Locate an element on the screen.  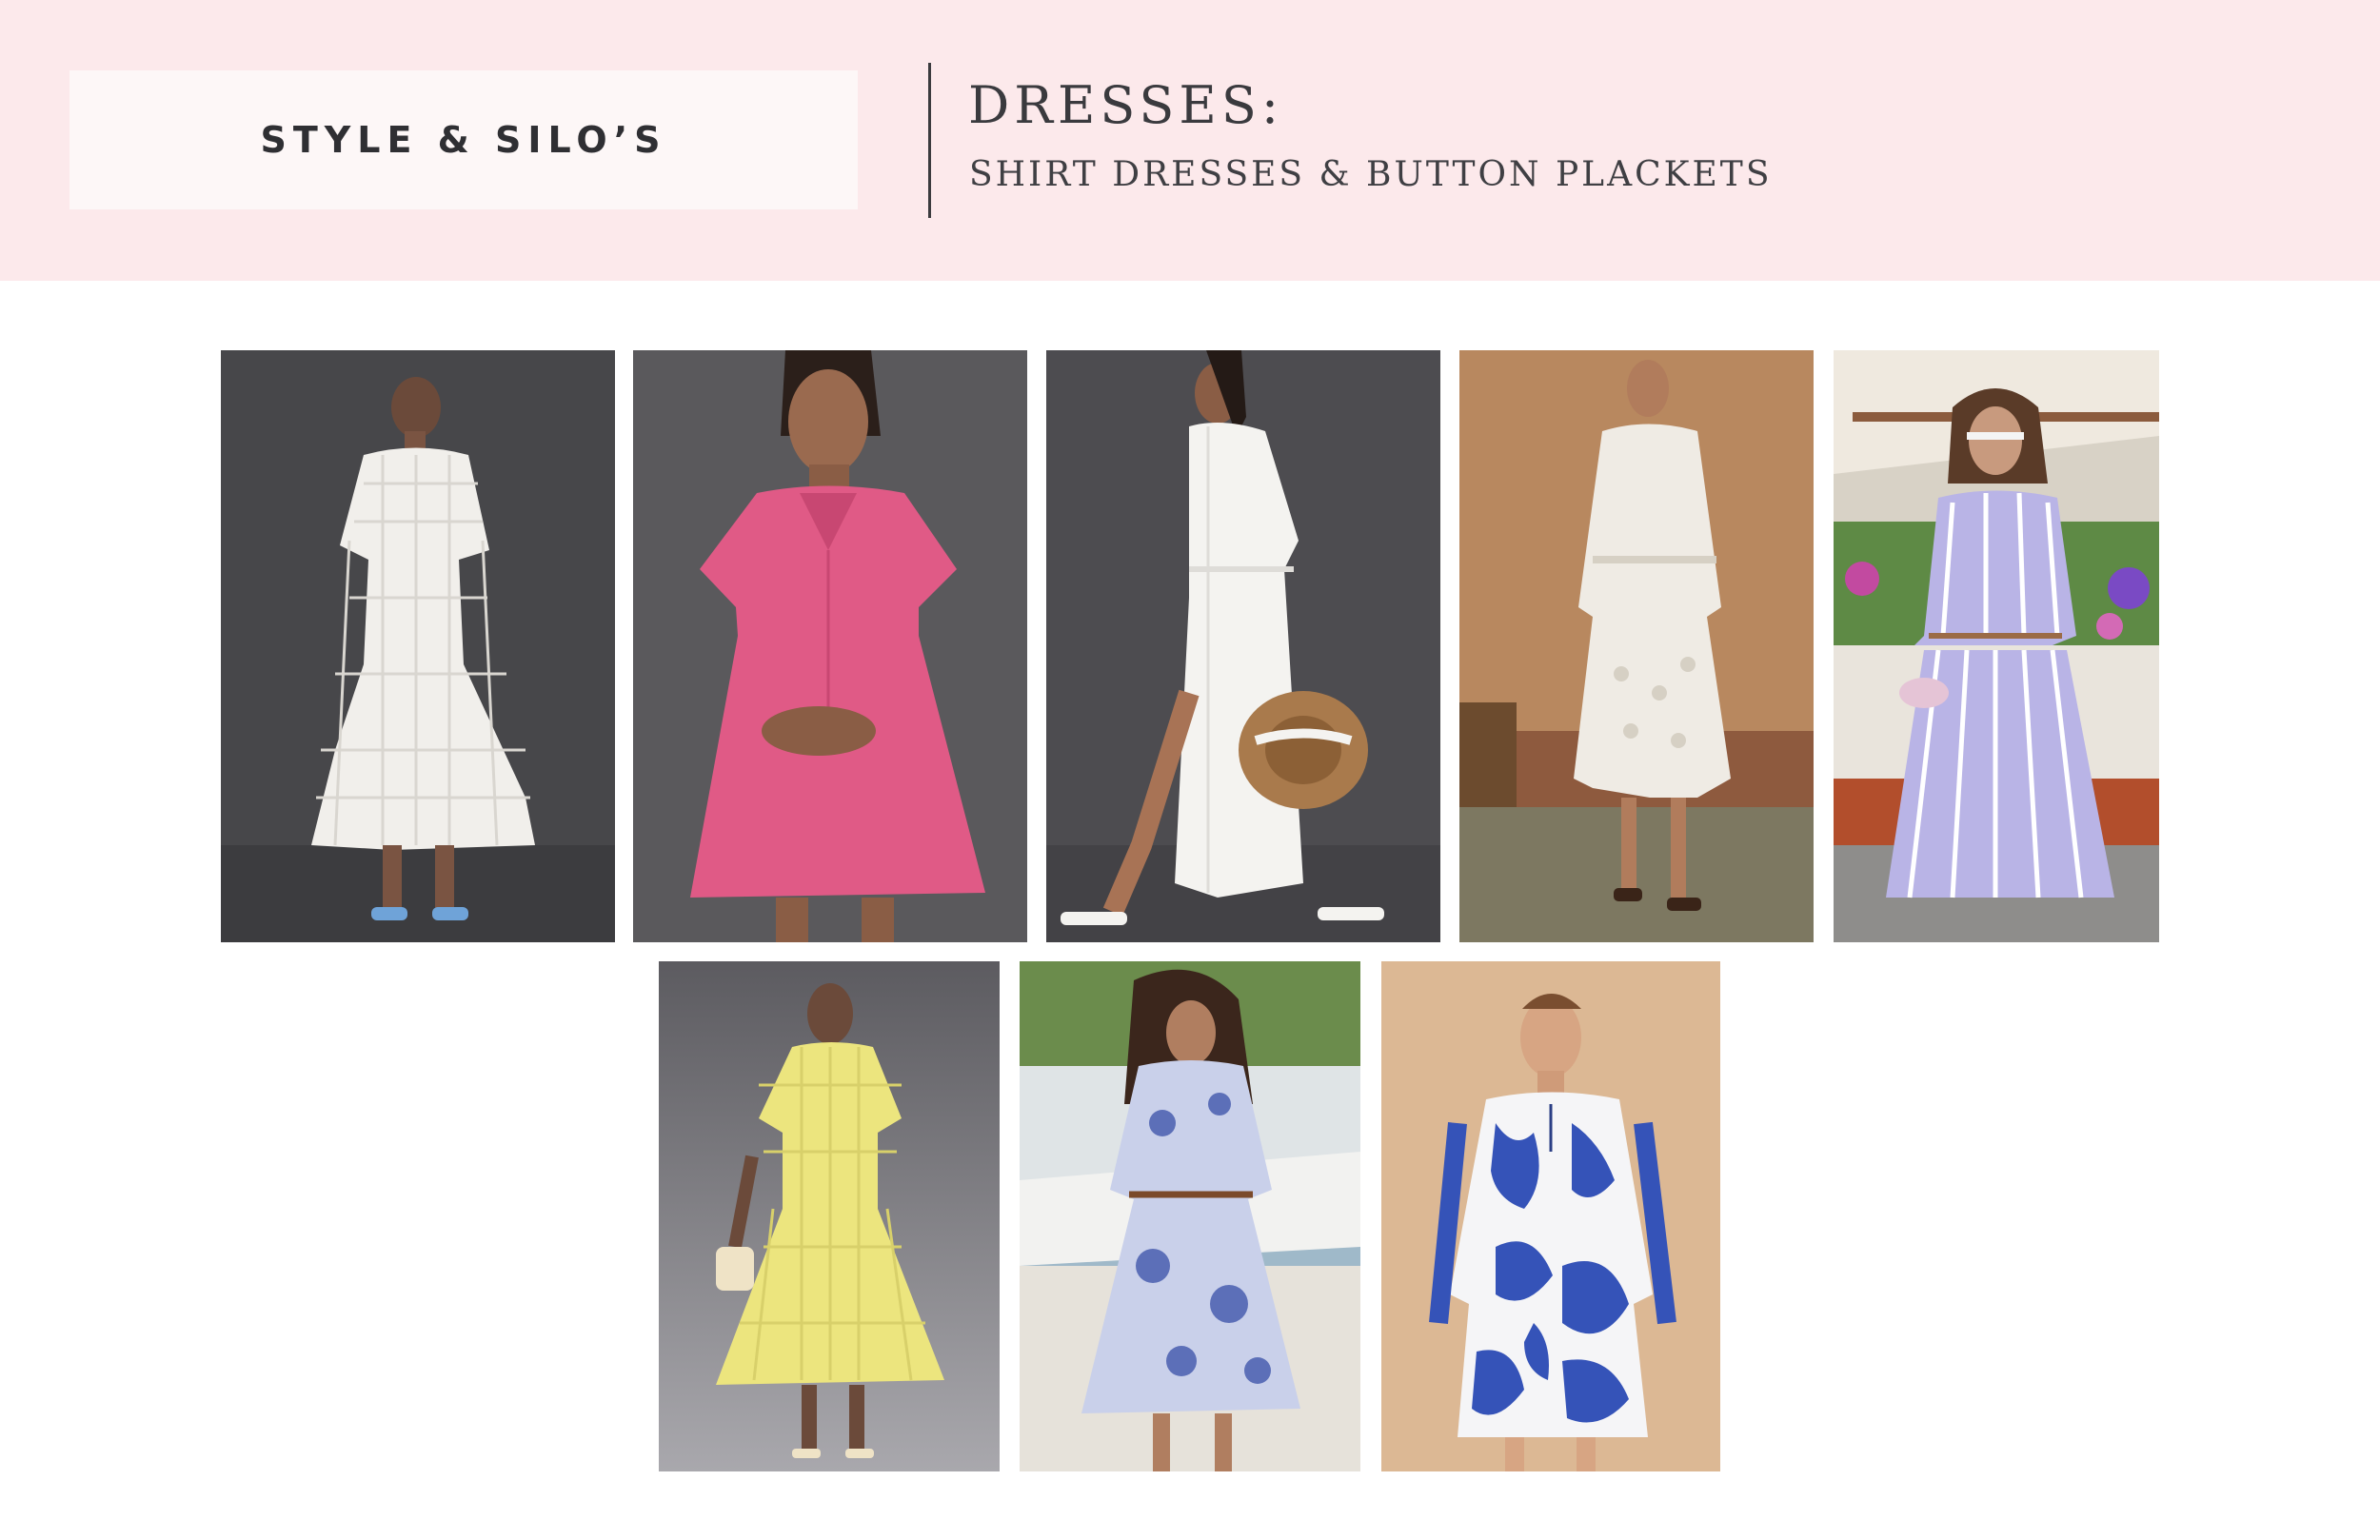
page-title: DRESSES: is located at coordinates (1126, 105).